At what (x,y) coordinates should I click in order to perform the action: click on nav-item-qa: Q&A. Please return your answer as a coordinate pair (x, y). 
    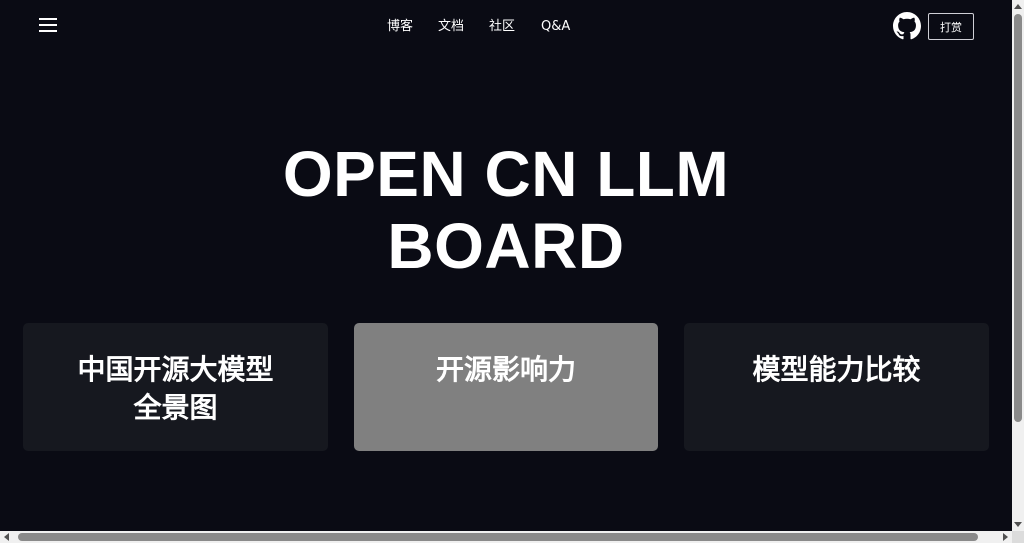
    Looking at the image, I should click on (555, 27).